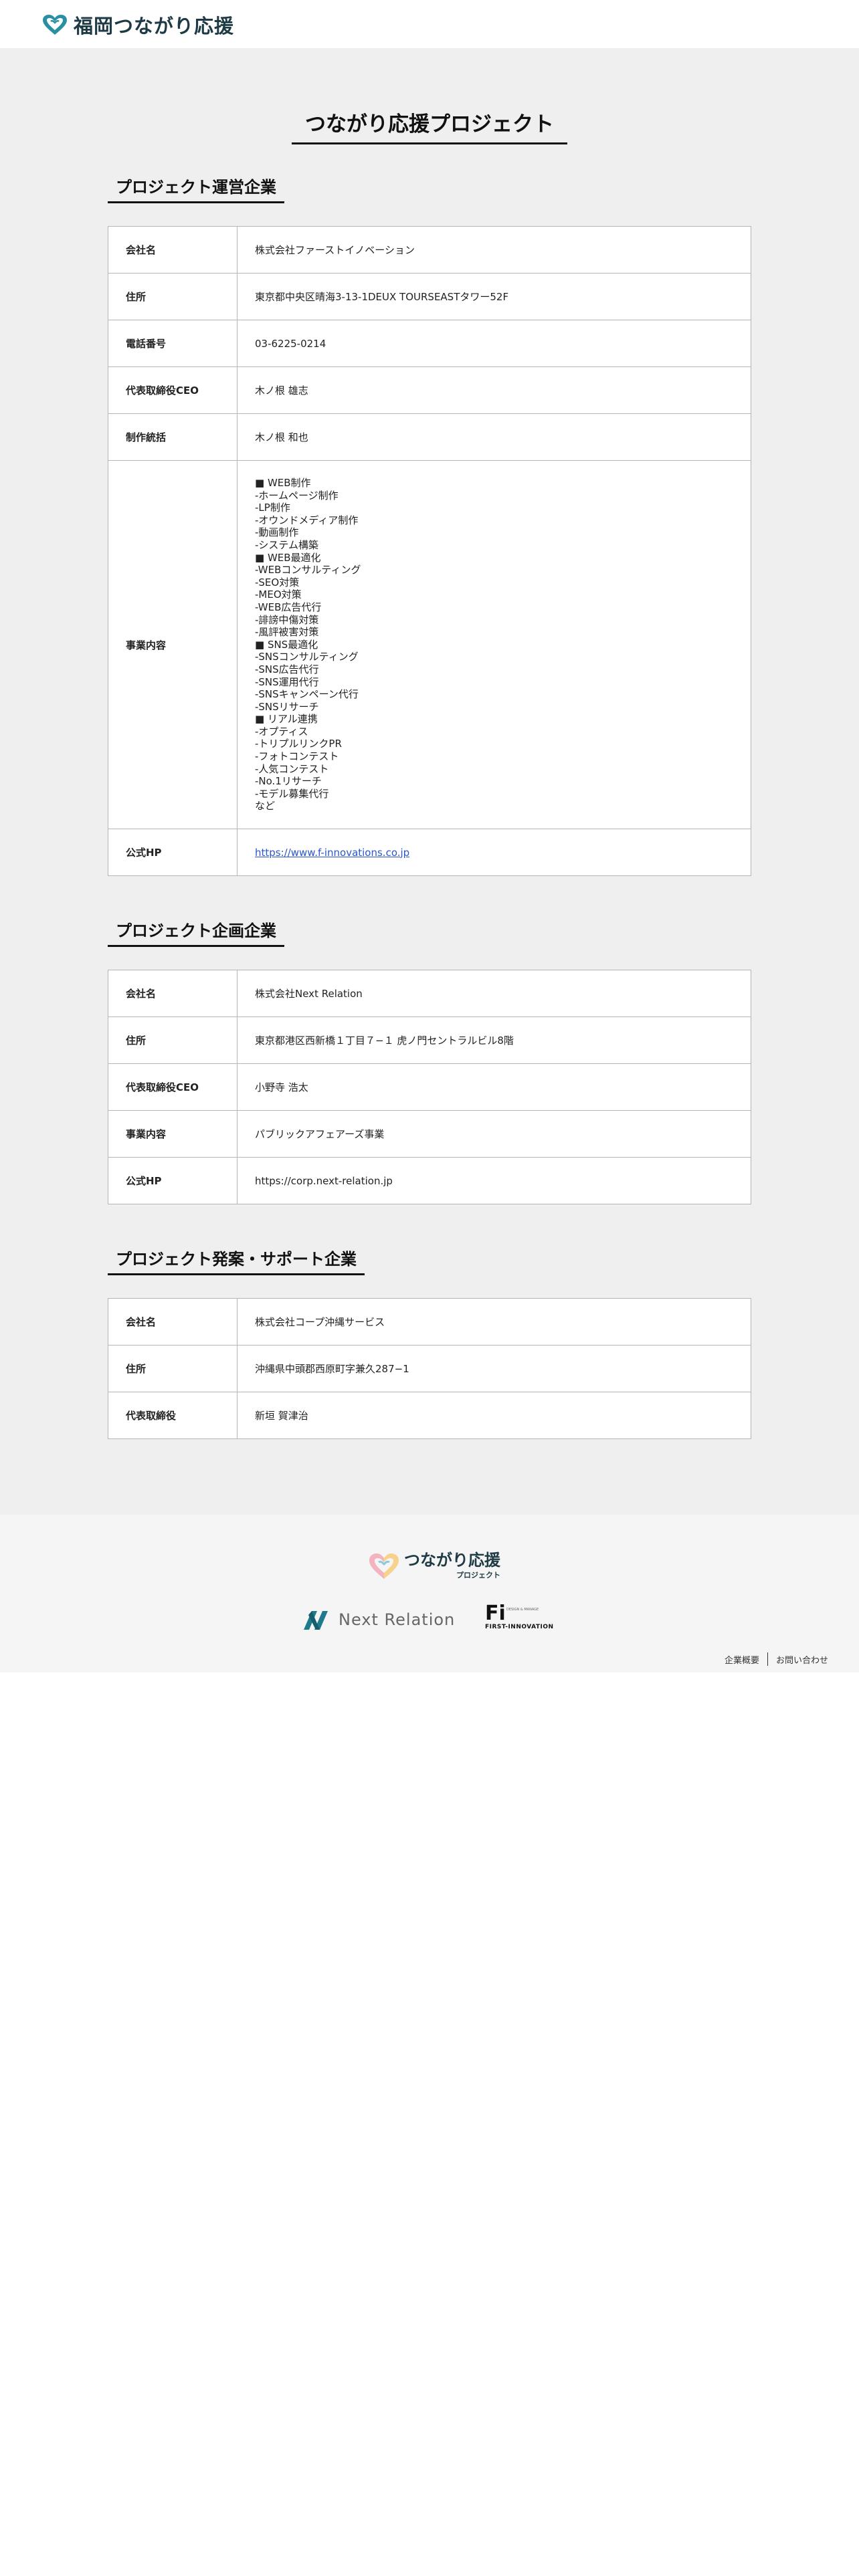 Image resolution: width=859 pixels, height=2576 pixels. Describe the element at coordinates (429, 390) in the screenshot. I see `table-row: 代表取締役CEO 木ノ根 雄志` at that location.